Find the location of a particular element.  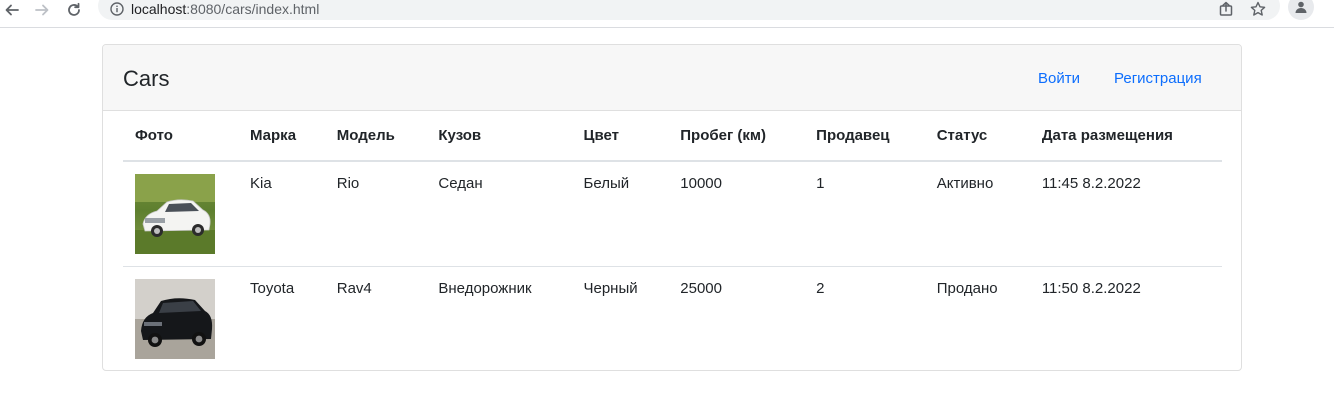

column-header-make: Марка is located at coordinates (281, 136).